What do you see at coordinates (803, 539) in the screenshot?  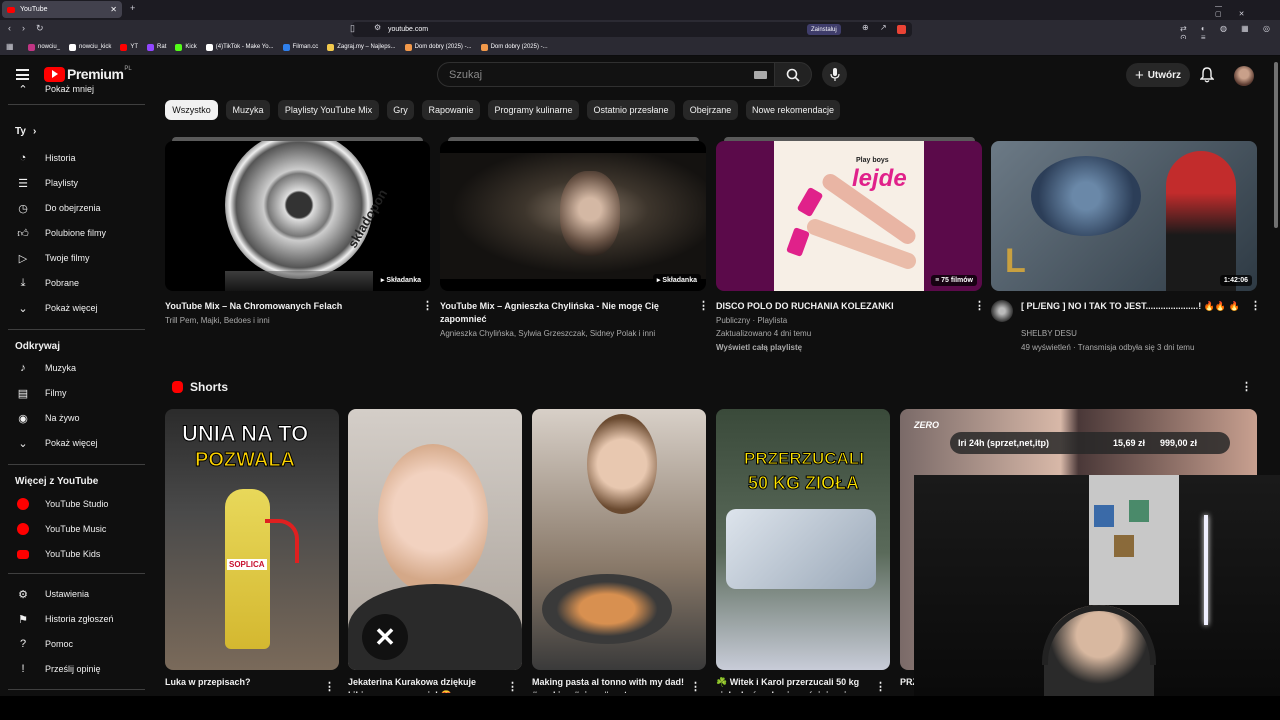 I see `short-thumbnail: PRZERZUCALI 50 KG ZIOŁA` at bounding box center [803, 539].